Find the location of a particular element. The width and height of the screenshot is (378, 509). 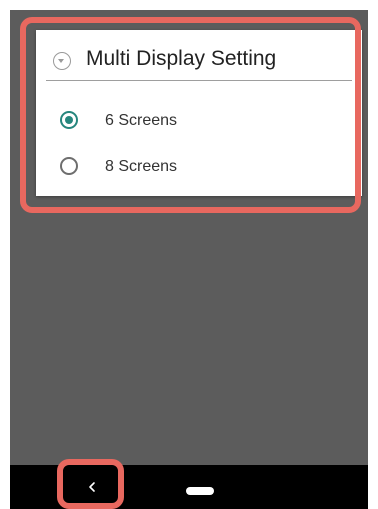

back-button-highlight-box is located at coordinates (90, 484).